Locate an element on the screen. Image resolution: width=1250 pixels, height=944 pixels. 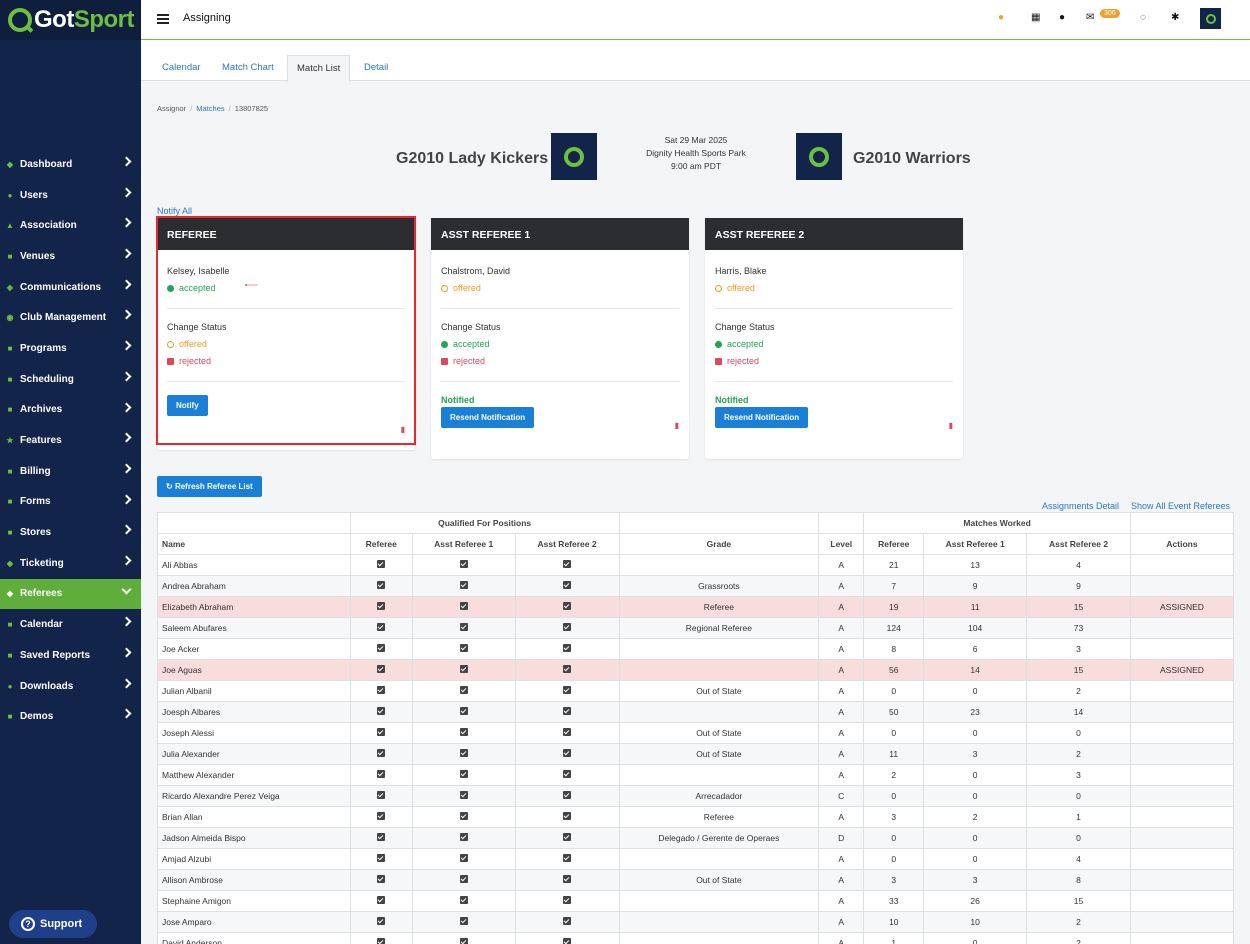
show-all-event-referees-link: Show All Event Referees is located at coordinates (1180, 506).